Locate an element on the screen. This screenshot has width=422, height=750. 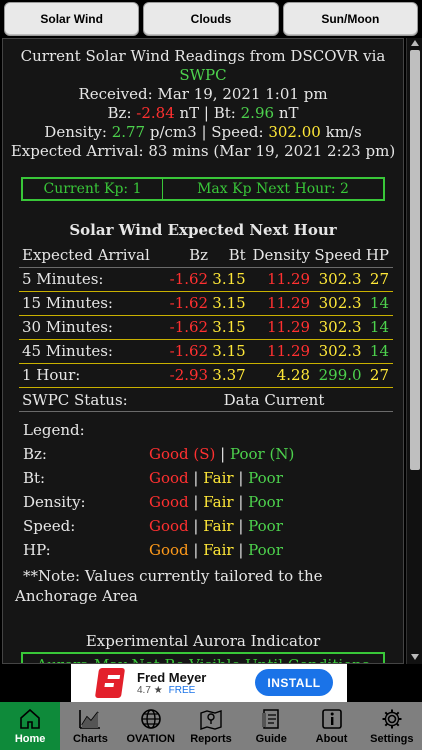
kp-box: Current Kp: 1 Max Kp Next Hour: 2 is located at coordinates (203, 189).